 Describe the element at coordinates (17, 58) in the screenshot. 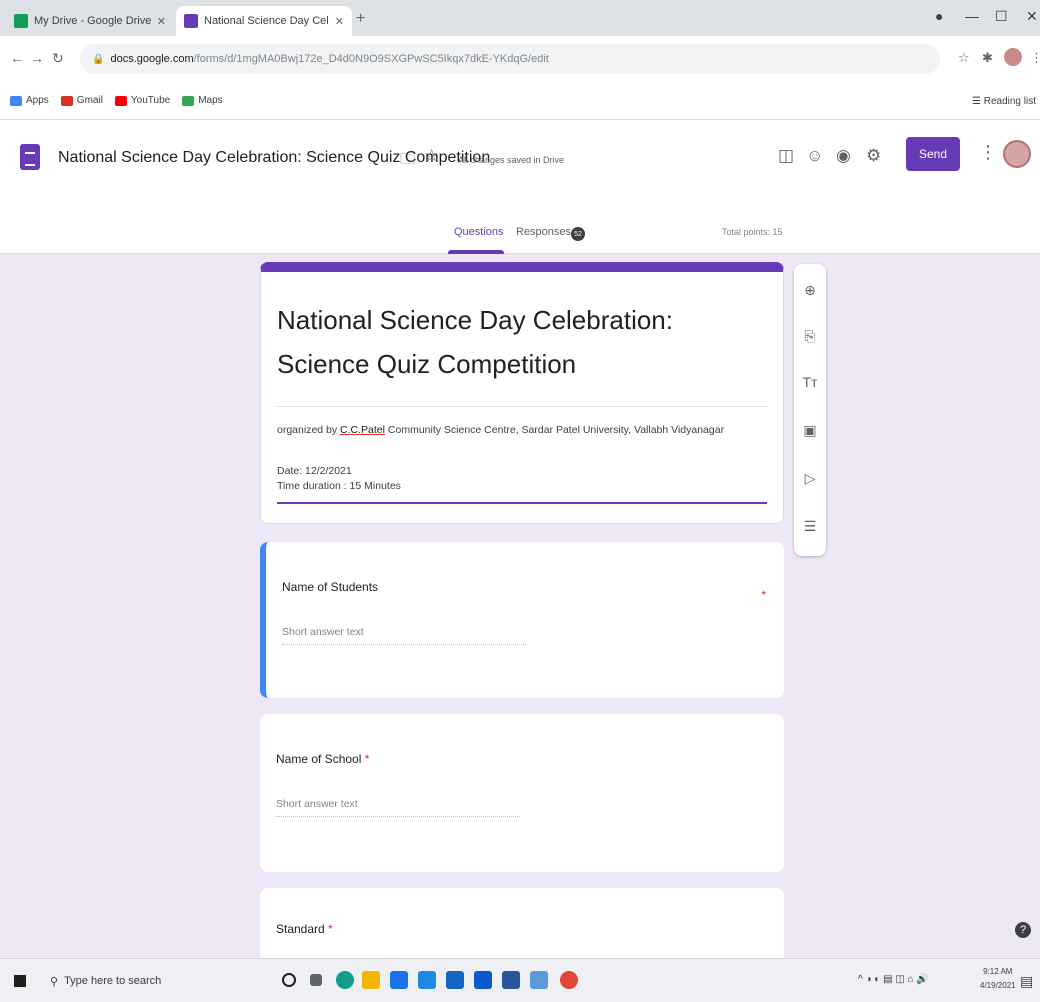

I see `back-icon: ←` at that location.